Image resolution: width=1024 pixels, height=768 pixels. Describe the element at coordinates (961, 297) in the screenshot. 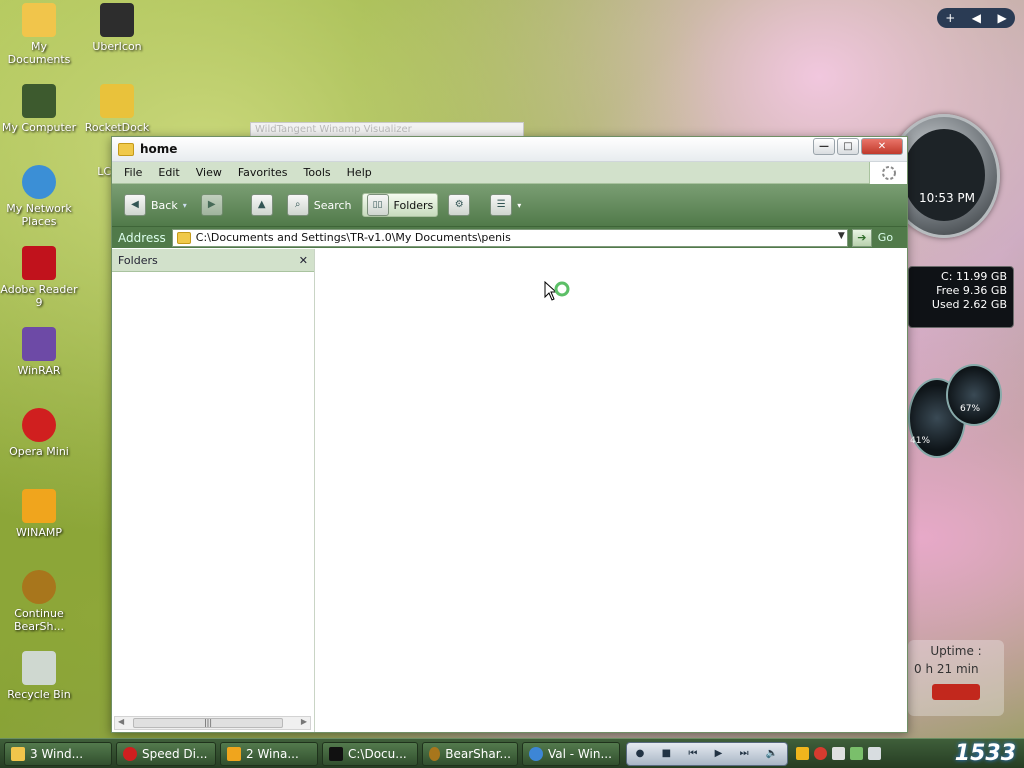

I see `drive-gadget: C: 11.99 GB Free 9.36 GB Used 2.62 GB` at that location.